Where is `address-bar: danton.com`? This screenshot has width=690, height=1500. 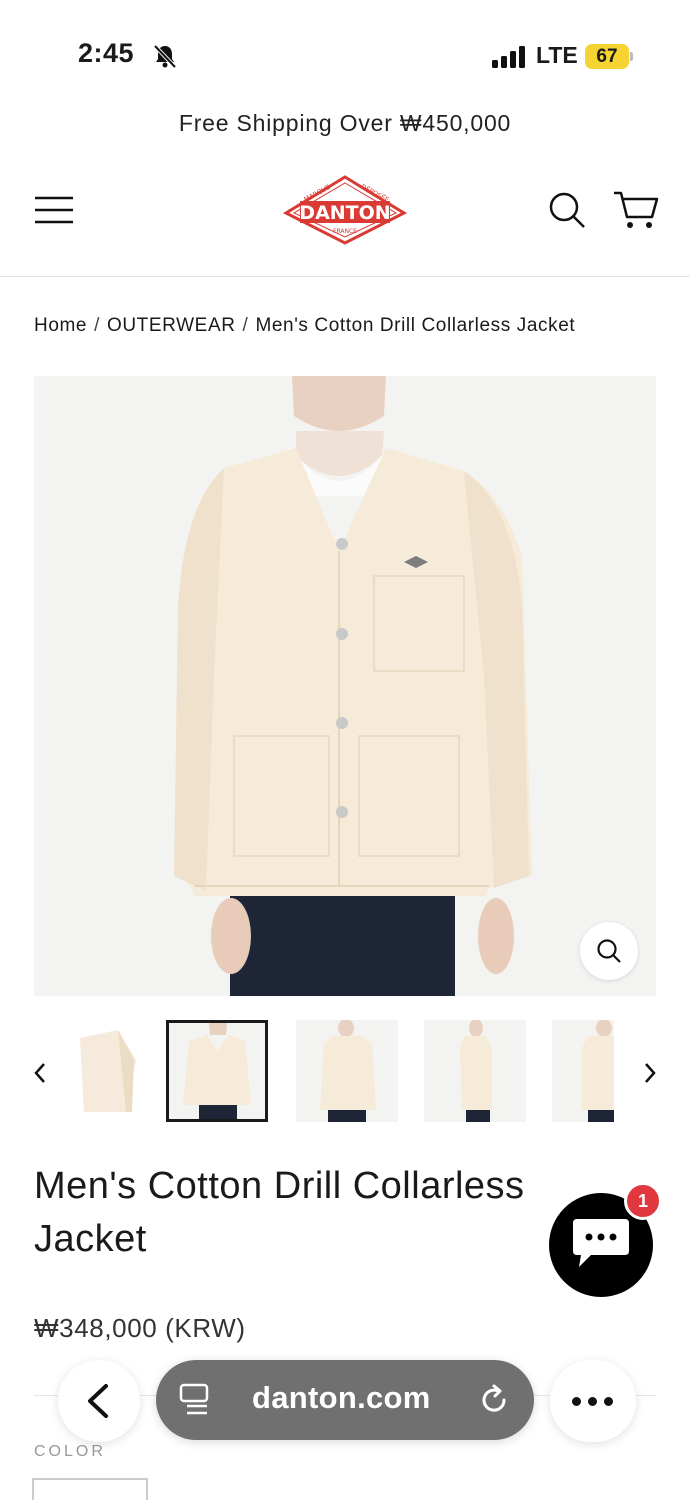 address-bar: danton.com is located at coordinates (345, 1400).